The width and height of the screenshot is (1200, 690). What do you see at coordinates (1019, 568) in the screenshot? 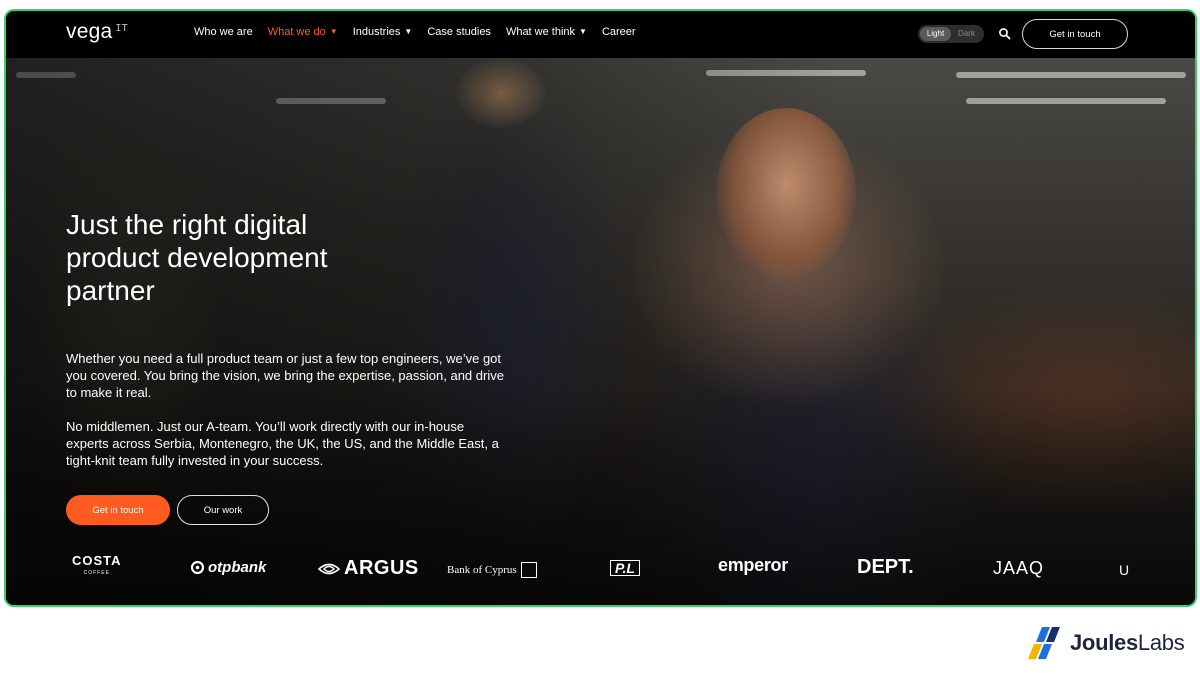
I see `client-logo-jaaq: JAAQ` at bounding box center [1019, 568].